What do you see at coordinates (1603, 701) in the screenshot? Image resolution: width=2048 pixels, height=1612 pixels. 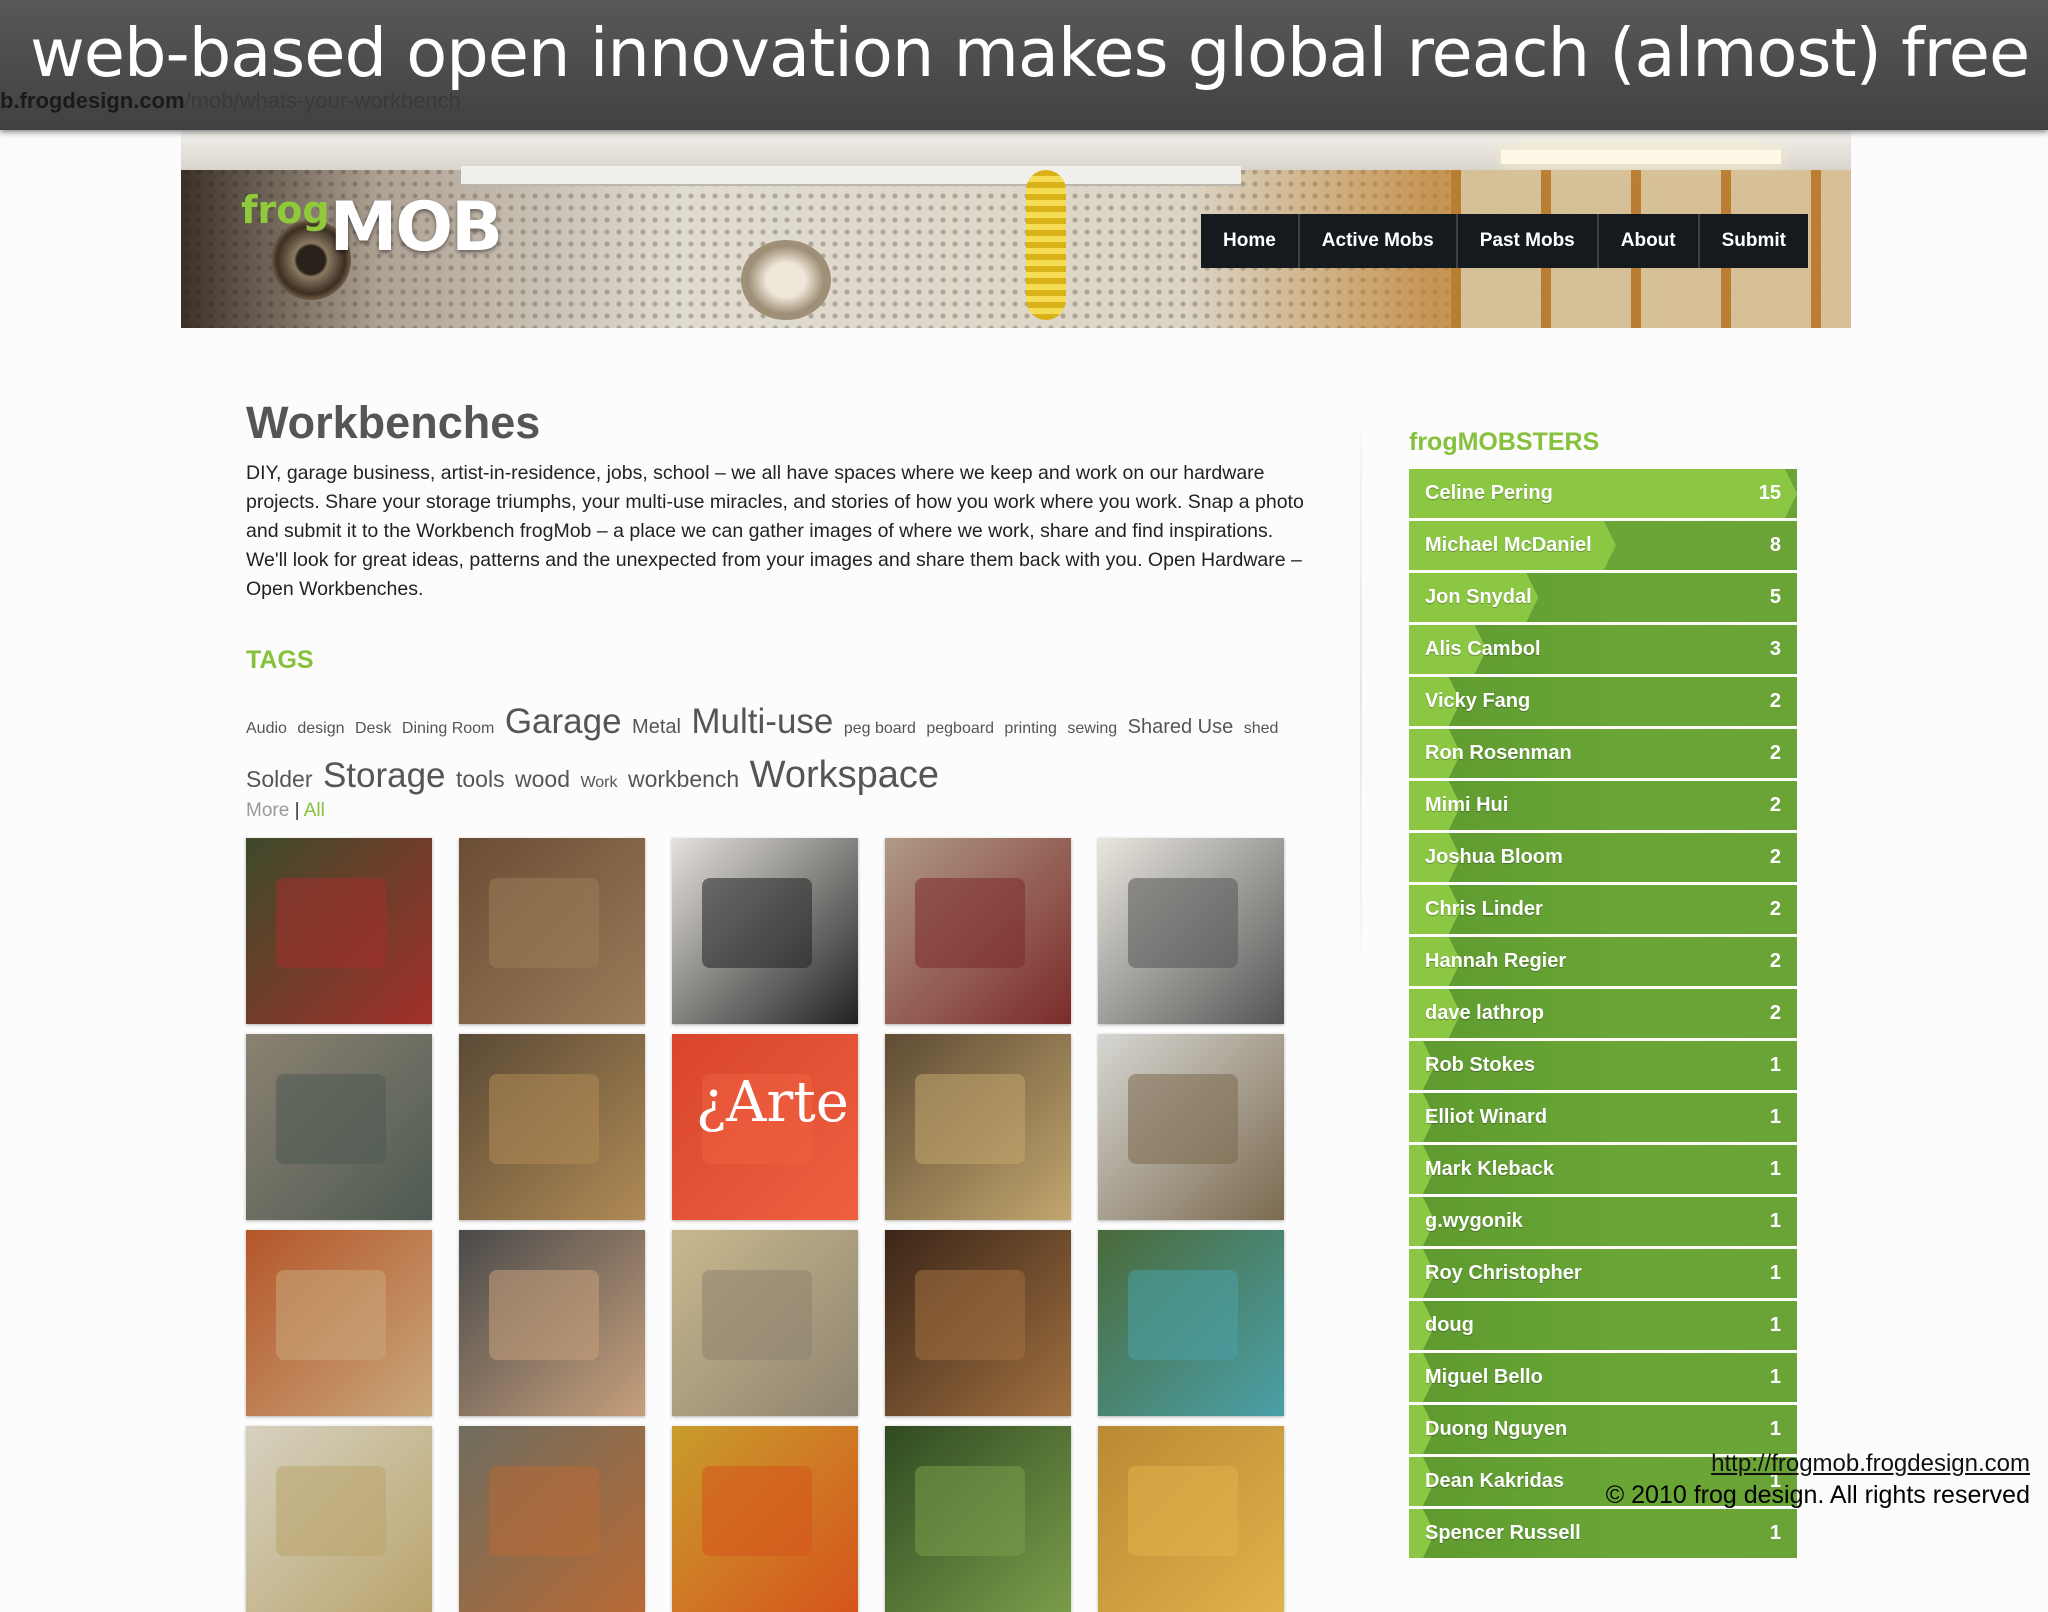 I see `member-row: Vicky Fang 2` at bounding box center [1603, 701].